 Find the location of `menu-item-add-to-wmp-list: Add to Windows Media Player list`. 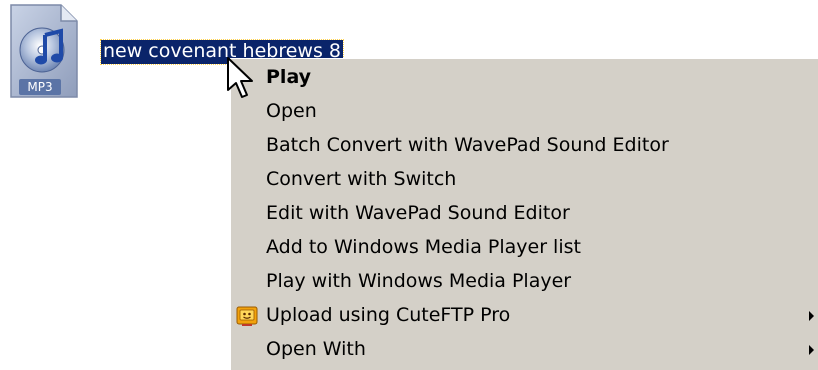

menu-item-add-to-wmp-list: Add to Windows Media Player list is located at coordinates (524, 247).